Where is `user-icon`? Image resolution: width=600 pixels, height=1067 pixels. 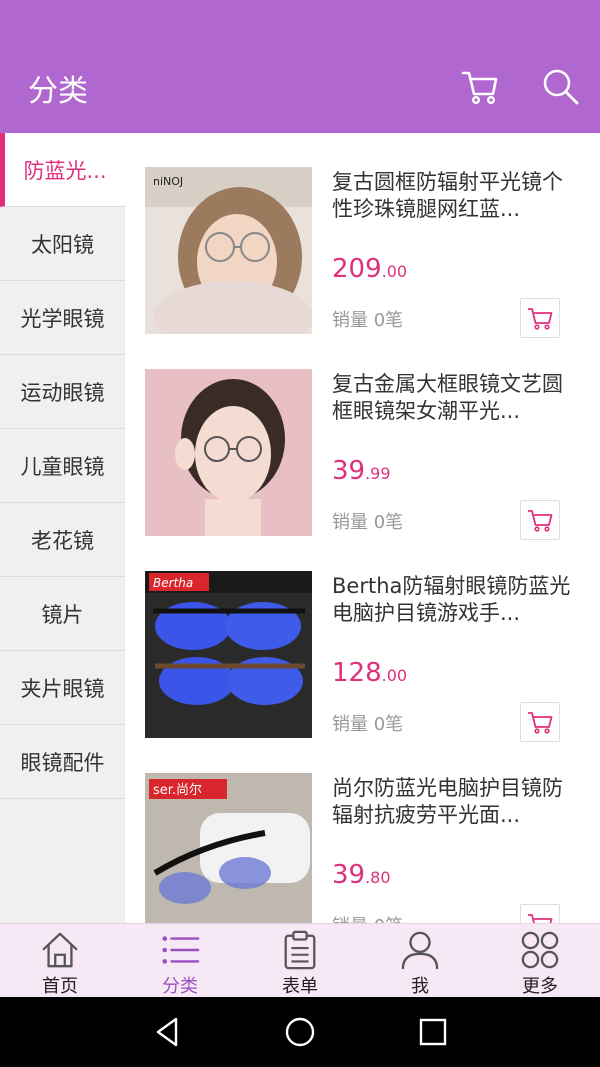 user-icon is located at coordinates (420, 950).